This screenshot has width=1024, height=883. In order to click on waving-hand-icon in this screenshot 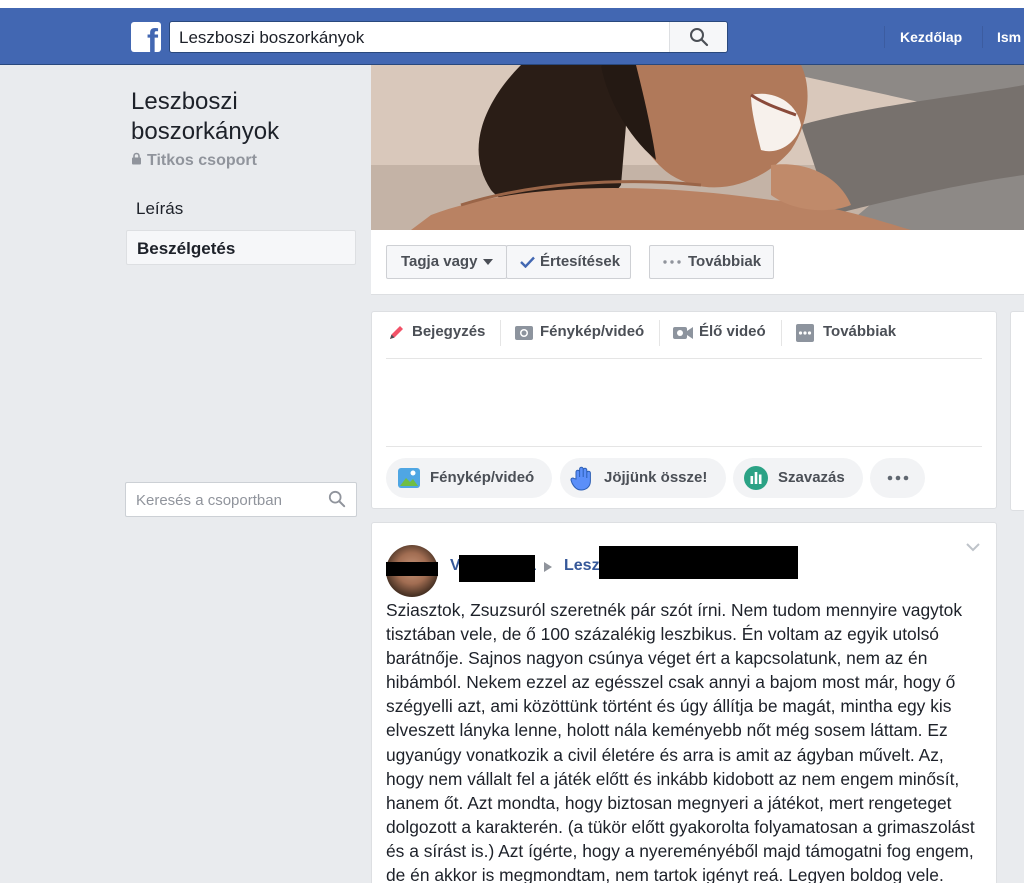, I will do `click(580, 478)`.